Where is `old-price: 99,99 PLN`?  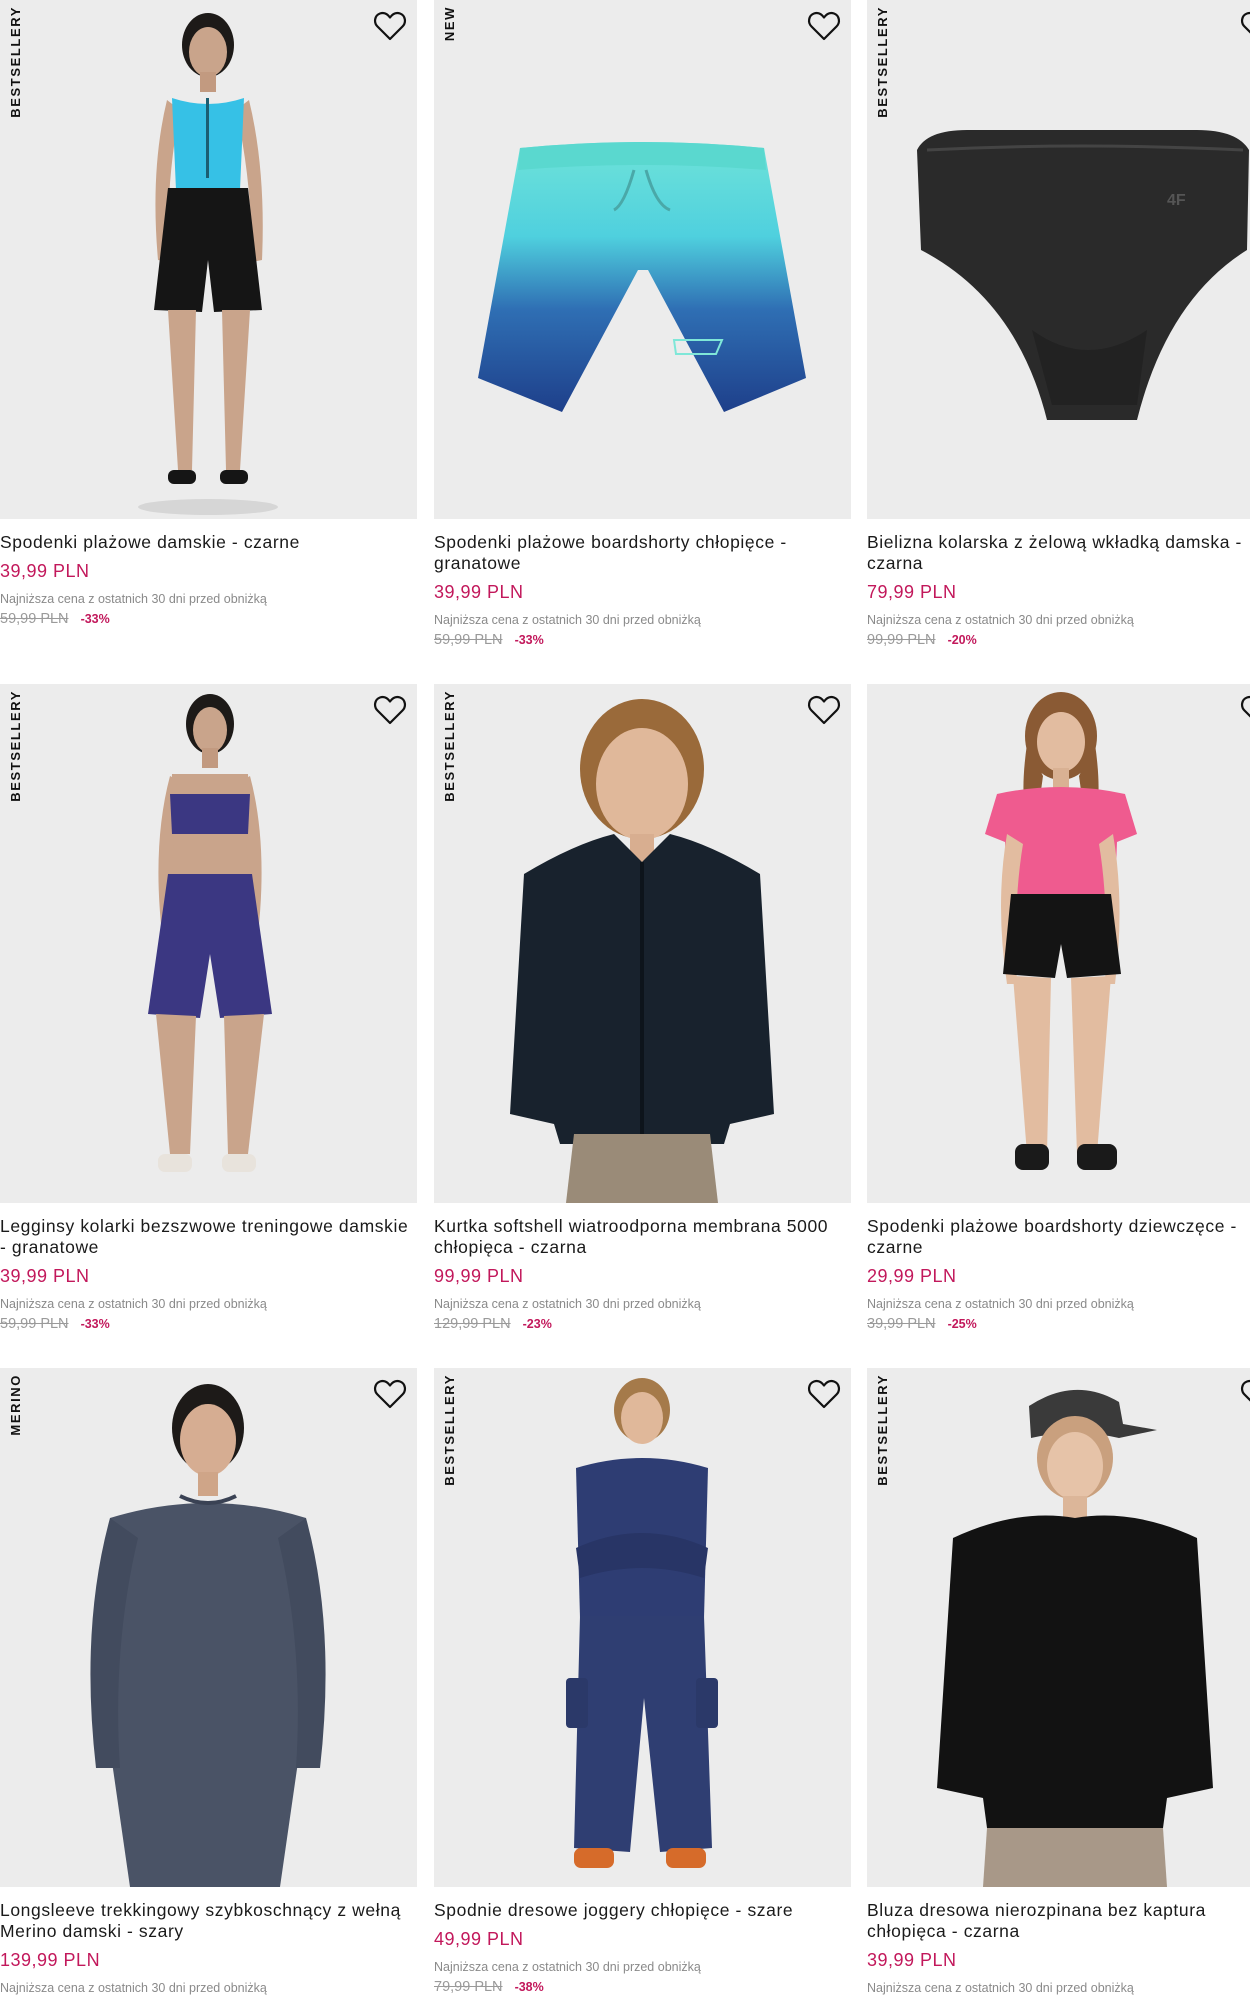
old-price: 99,99 PLN is located at coordinates (901, 640).